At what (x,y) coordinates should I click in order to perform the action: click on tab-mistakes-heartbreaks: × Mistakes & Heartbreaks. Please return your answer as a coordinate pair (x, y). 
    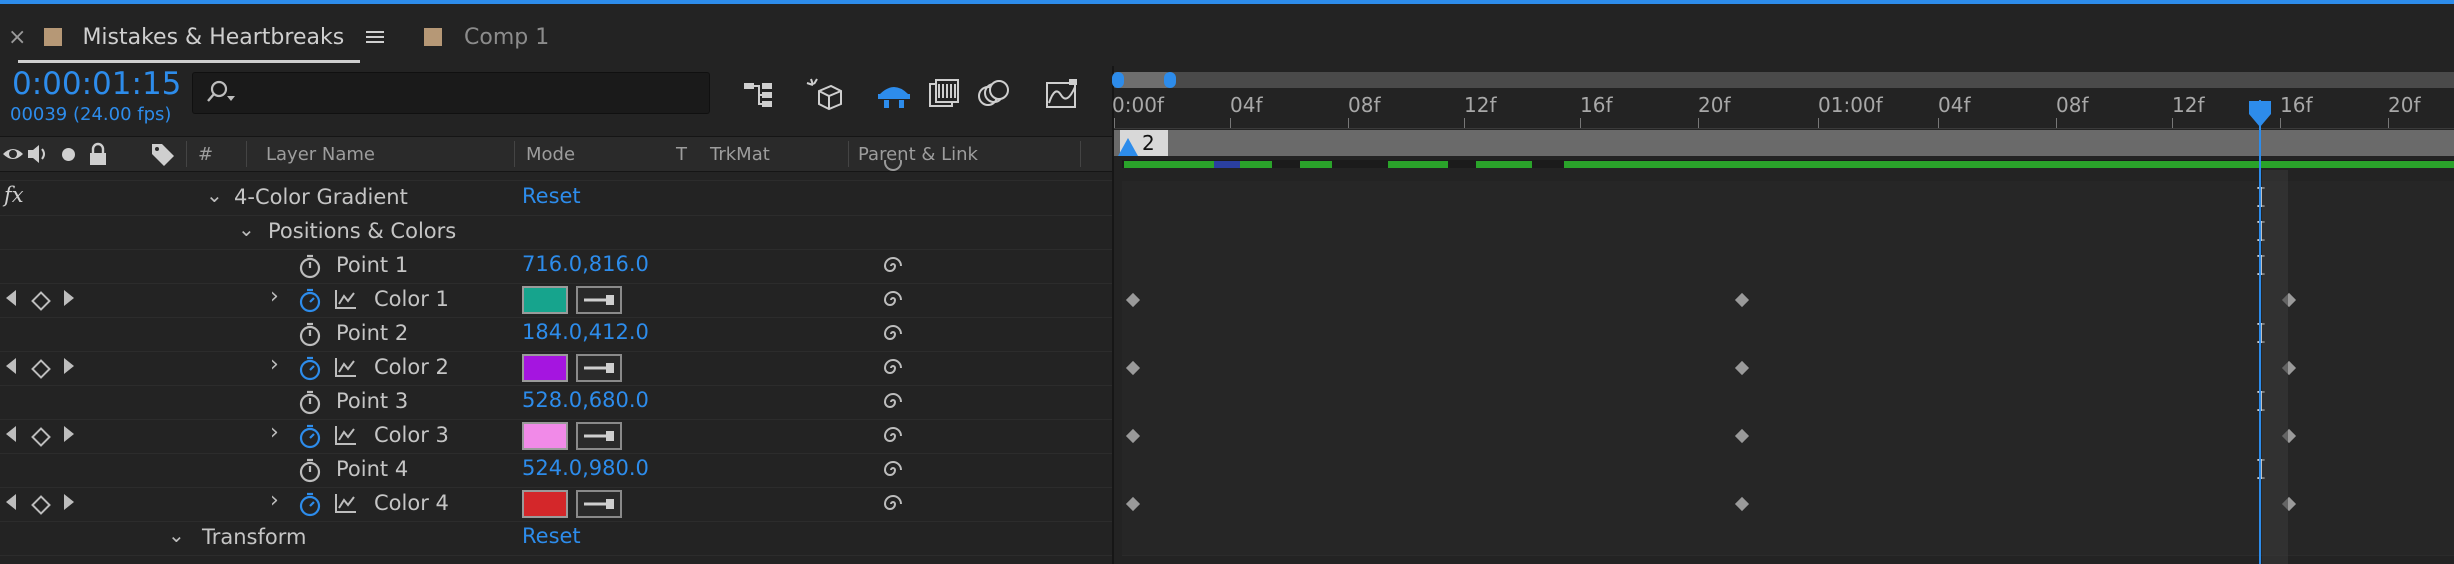
    Looking at the image, I should click on (196, 37).